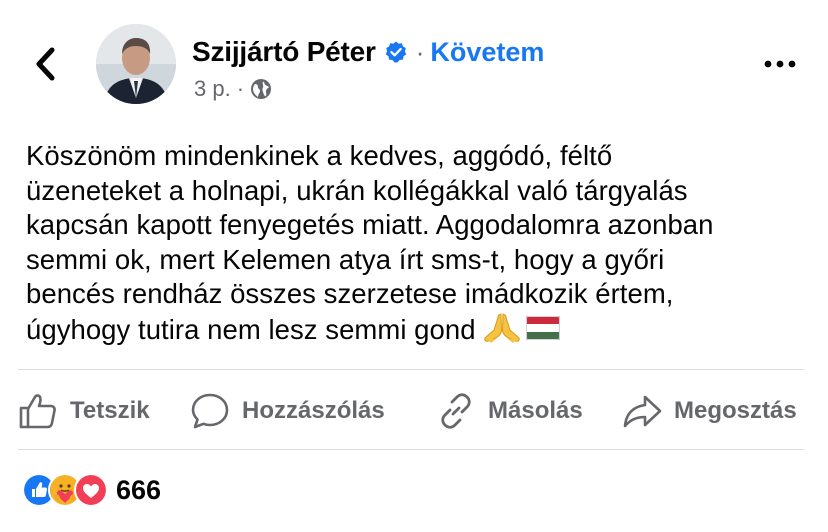 This screenshot has height=532, width=828. What do you see at coordinates (535, 410) in the screenshot?
I see `copy-label: Másolás` at bounding box center [535, 410].